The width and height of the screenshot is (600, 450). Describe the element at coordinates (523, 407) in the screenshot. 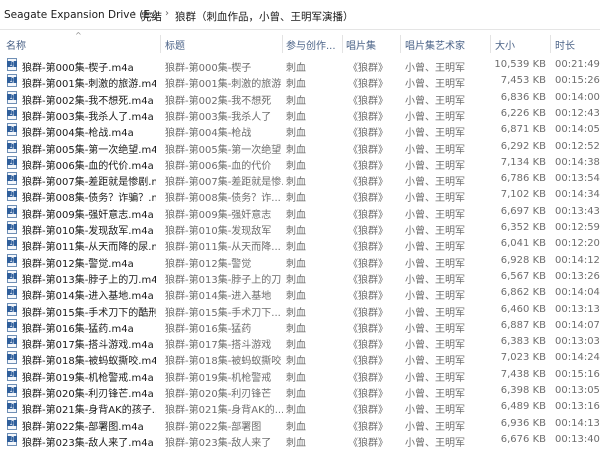

I see `file-size: 6,489 KB` at that location.